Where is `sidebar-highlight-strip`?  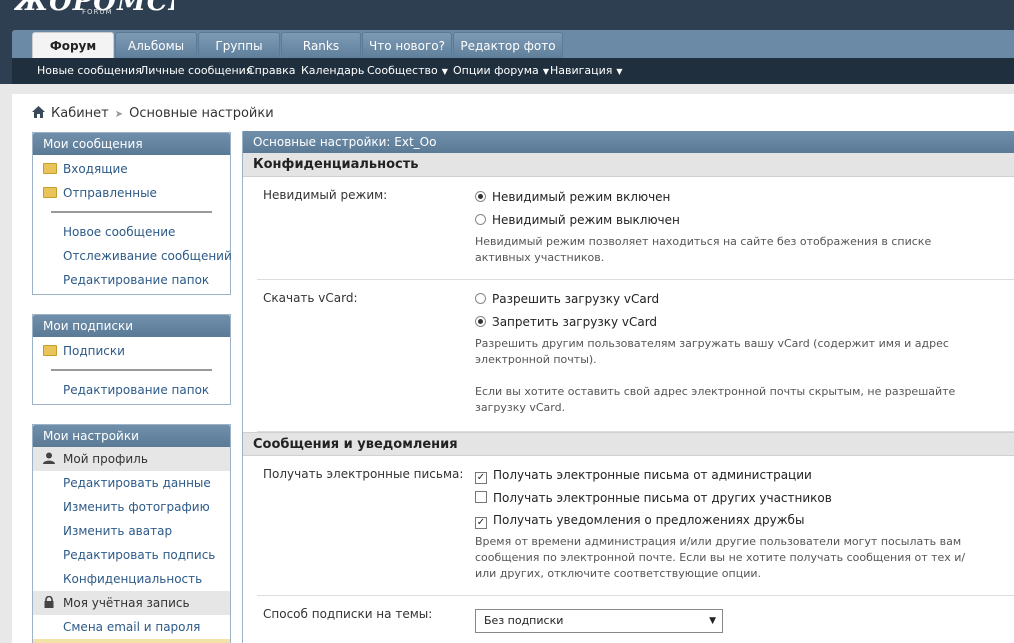
sidebar-highlight-strip is located at coordinates (131, 641).